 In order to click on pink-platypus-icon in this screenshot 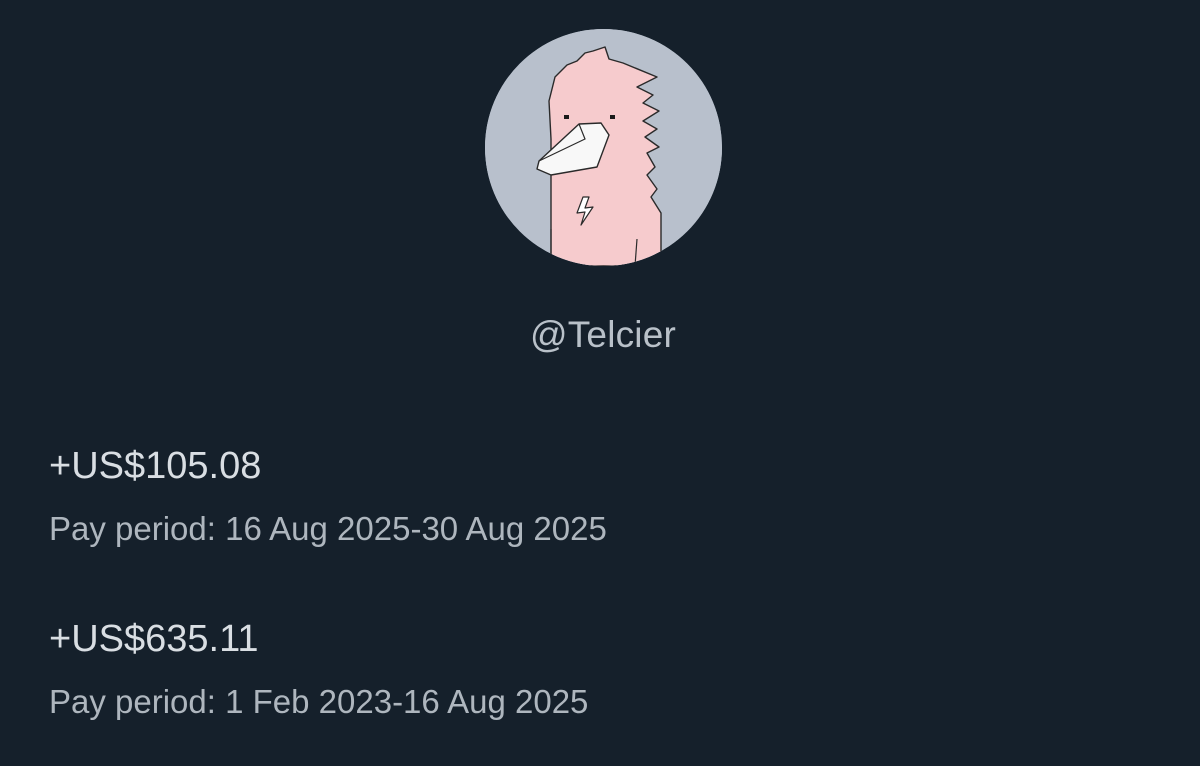, I will do `click(603, 147)`.